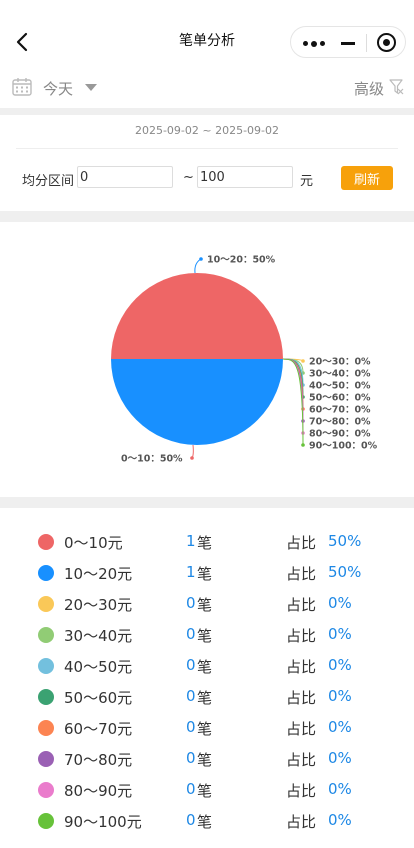 The height and width of the screenshot is (848, 414). I want to click on capsule-divider, so click(366, 43).